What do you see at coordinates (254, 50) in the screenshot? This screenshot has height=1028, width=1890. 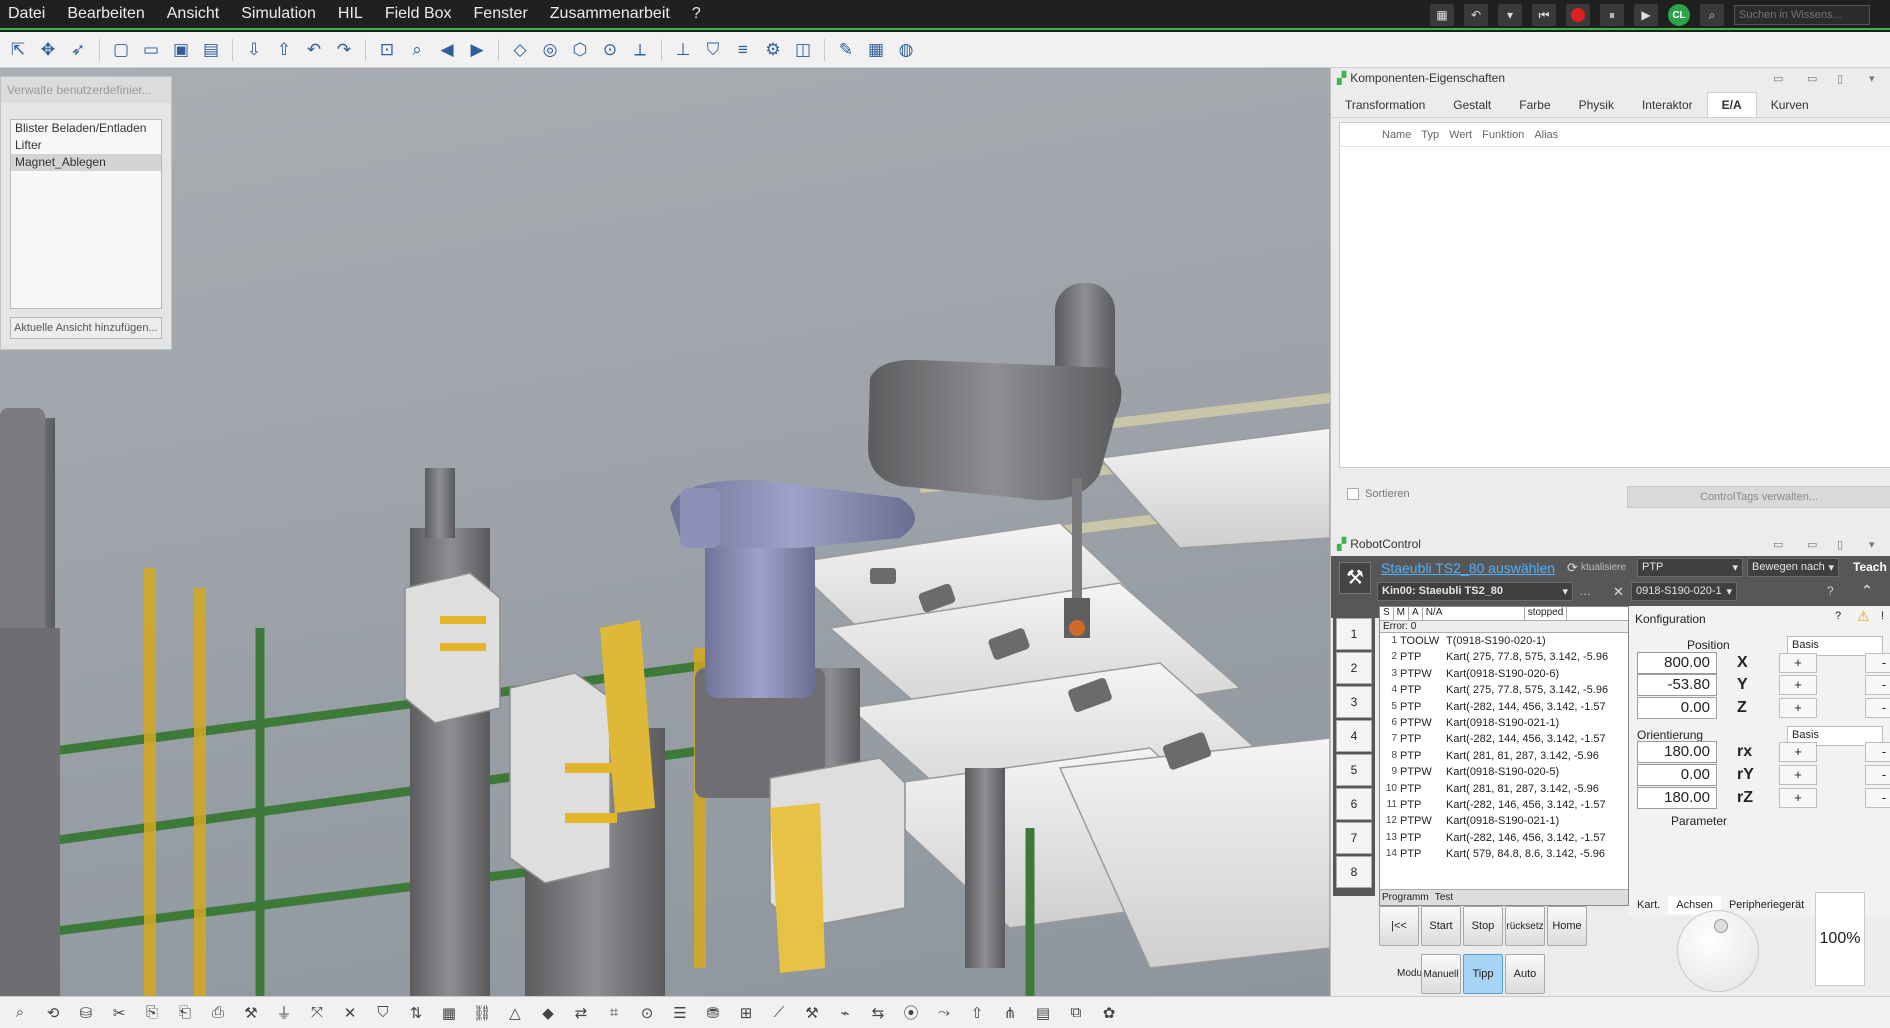 I see `import-icon: ⇩` at bounding box center [254, 50].